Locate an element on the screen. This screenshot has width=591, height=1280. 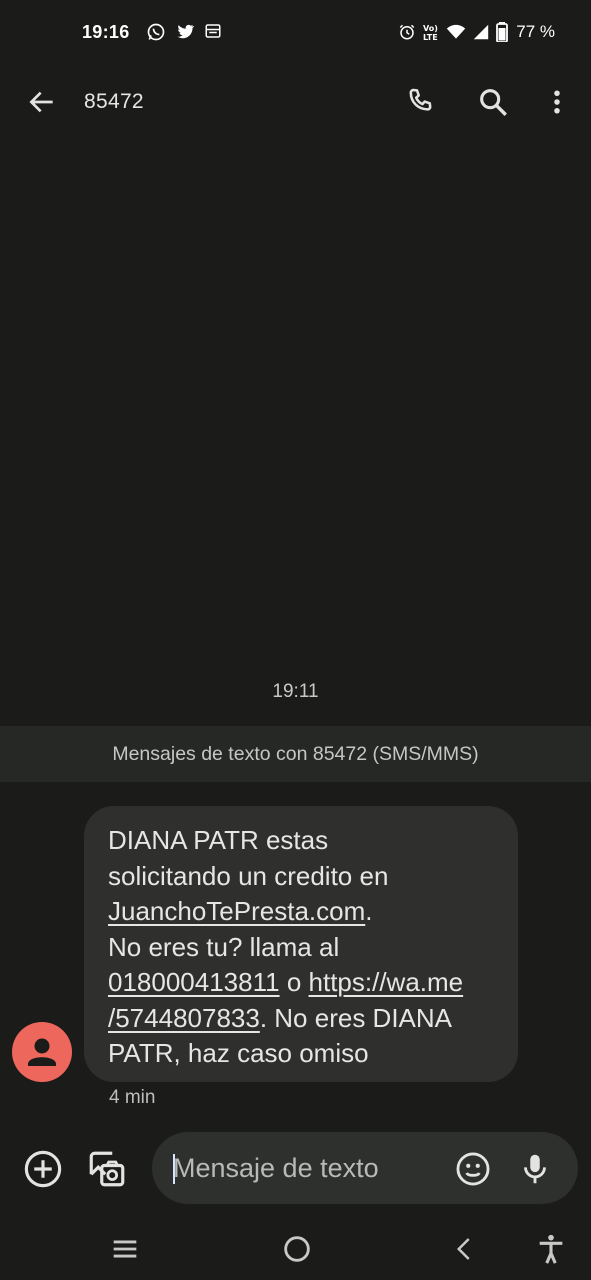
message-line: No eres tu? llama al is located at coordinates (224, 946).